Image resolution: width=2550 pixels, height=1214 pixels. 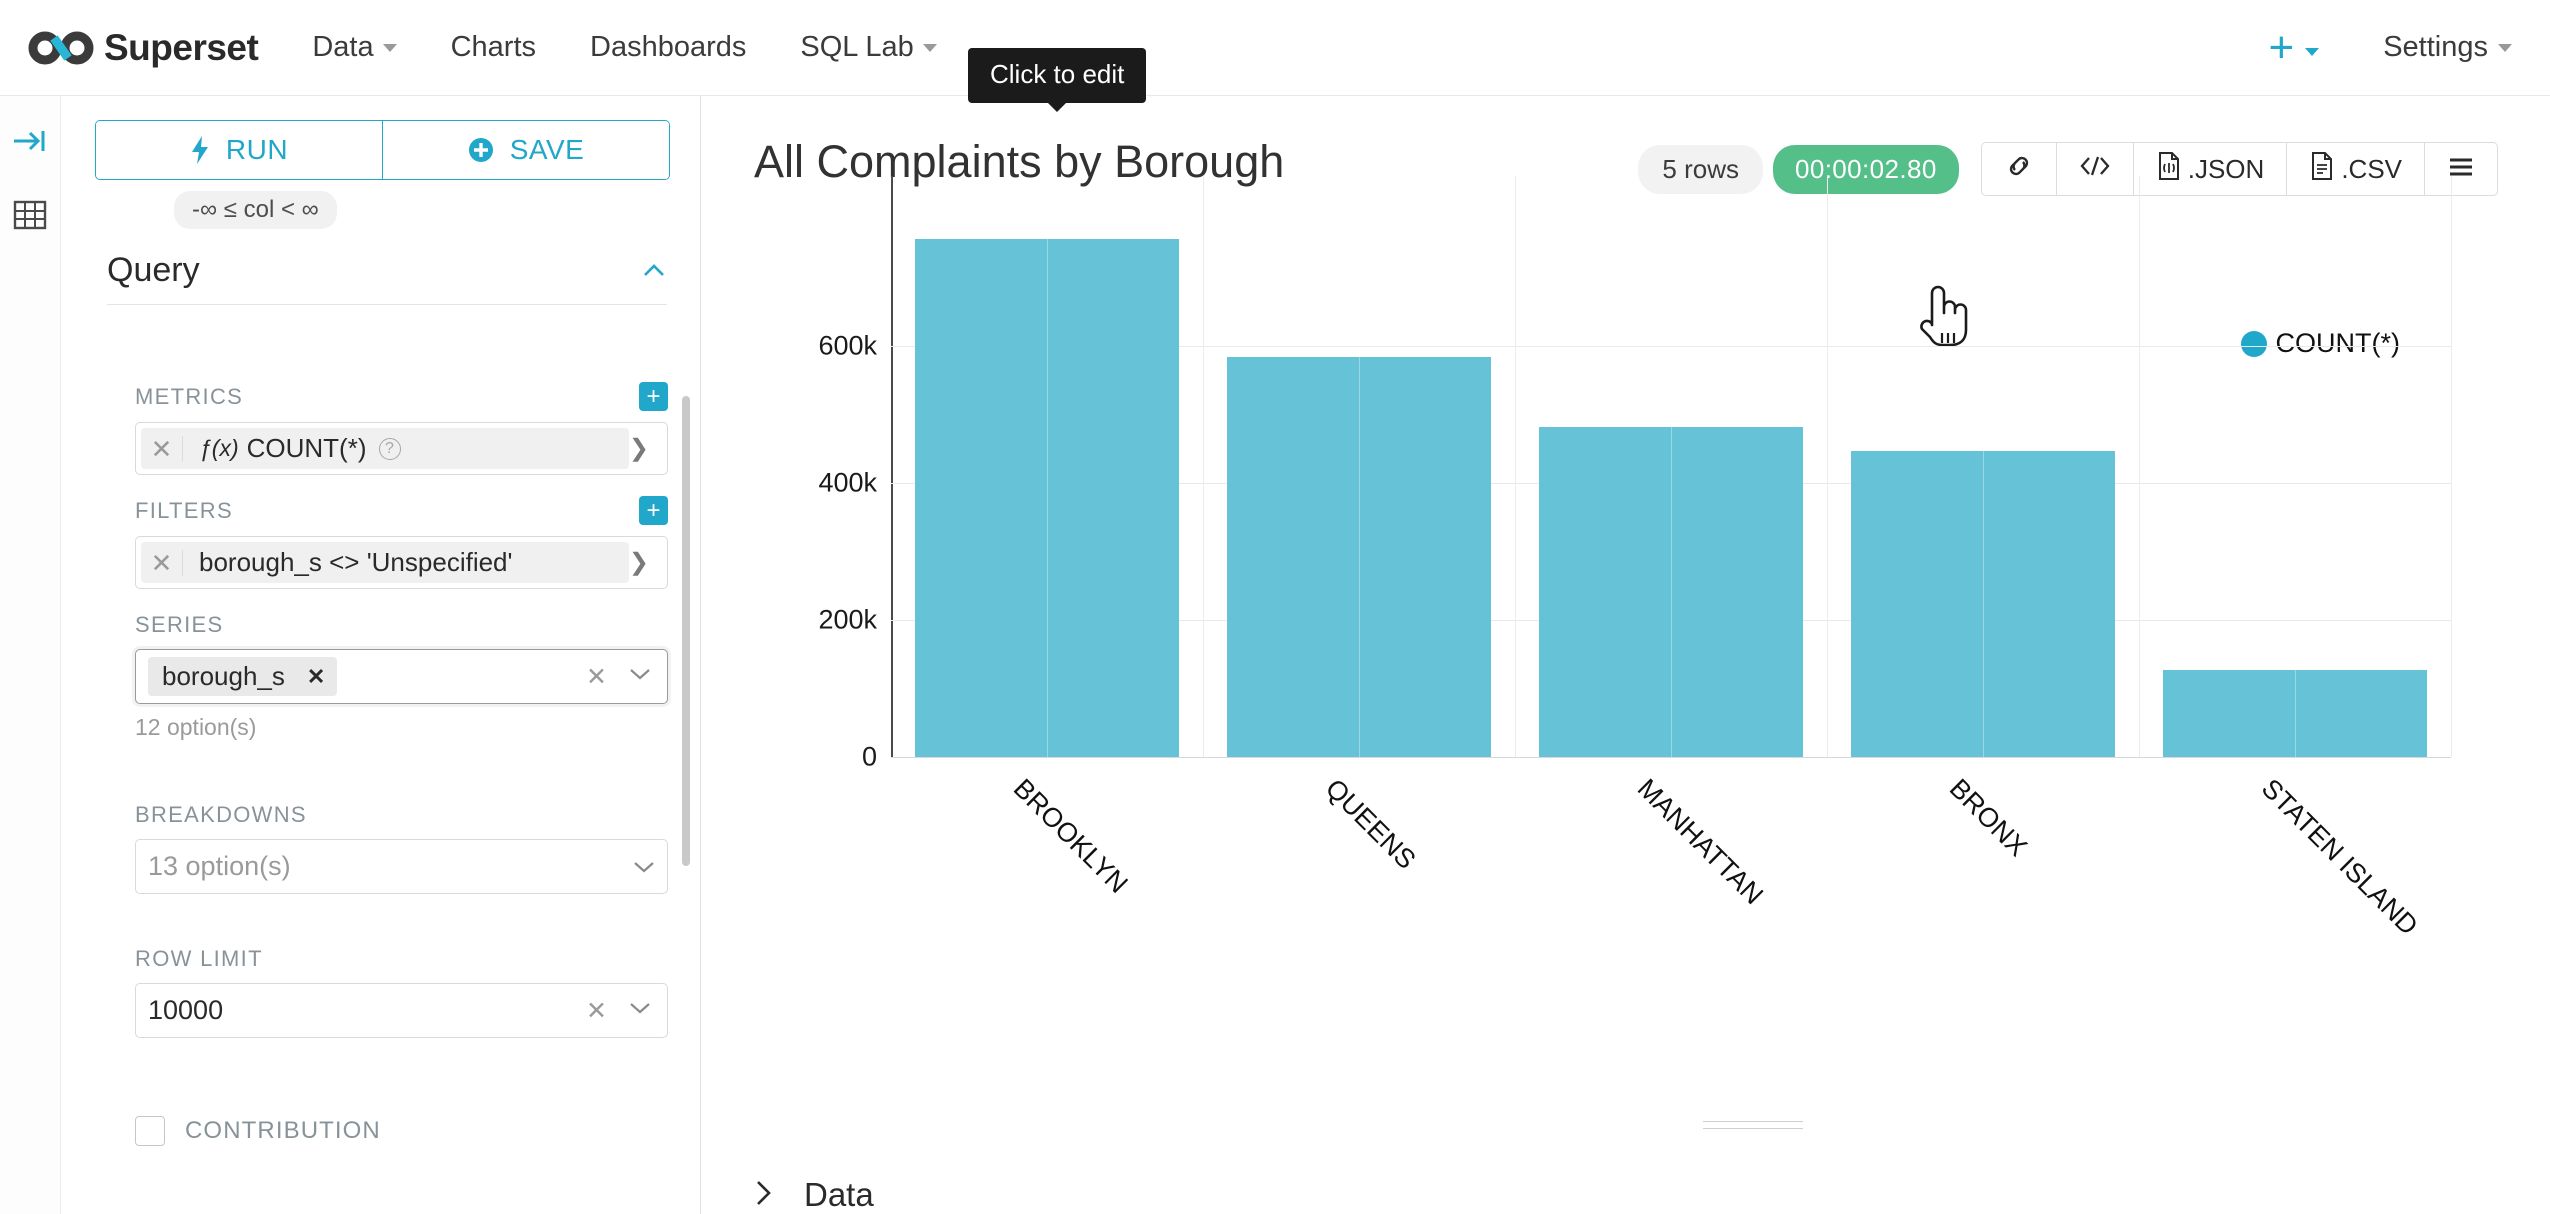 I want to click on question-circle-icon: ?, so click(x=389, y=448).